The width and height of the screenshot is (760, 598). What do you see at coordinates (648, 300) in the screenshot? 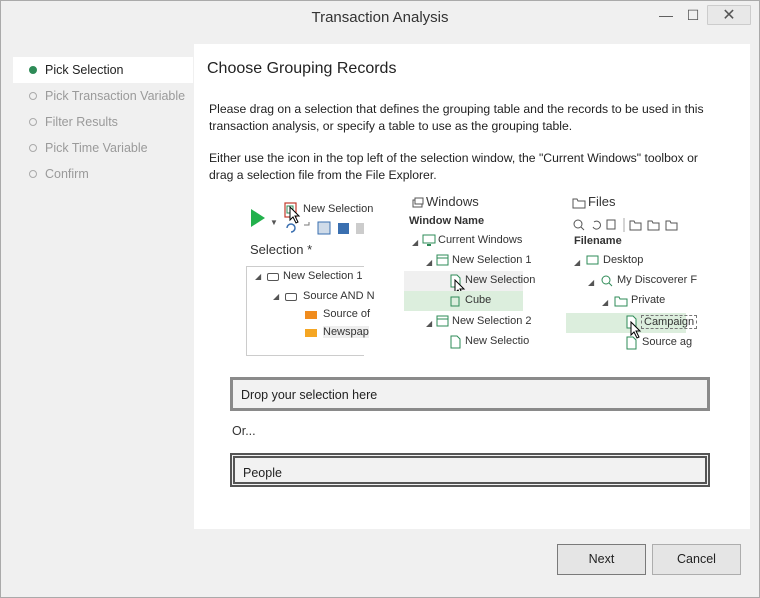
I see `tree-item: Private` at bounding box center [648, 300].